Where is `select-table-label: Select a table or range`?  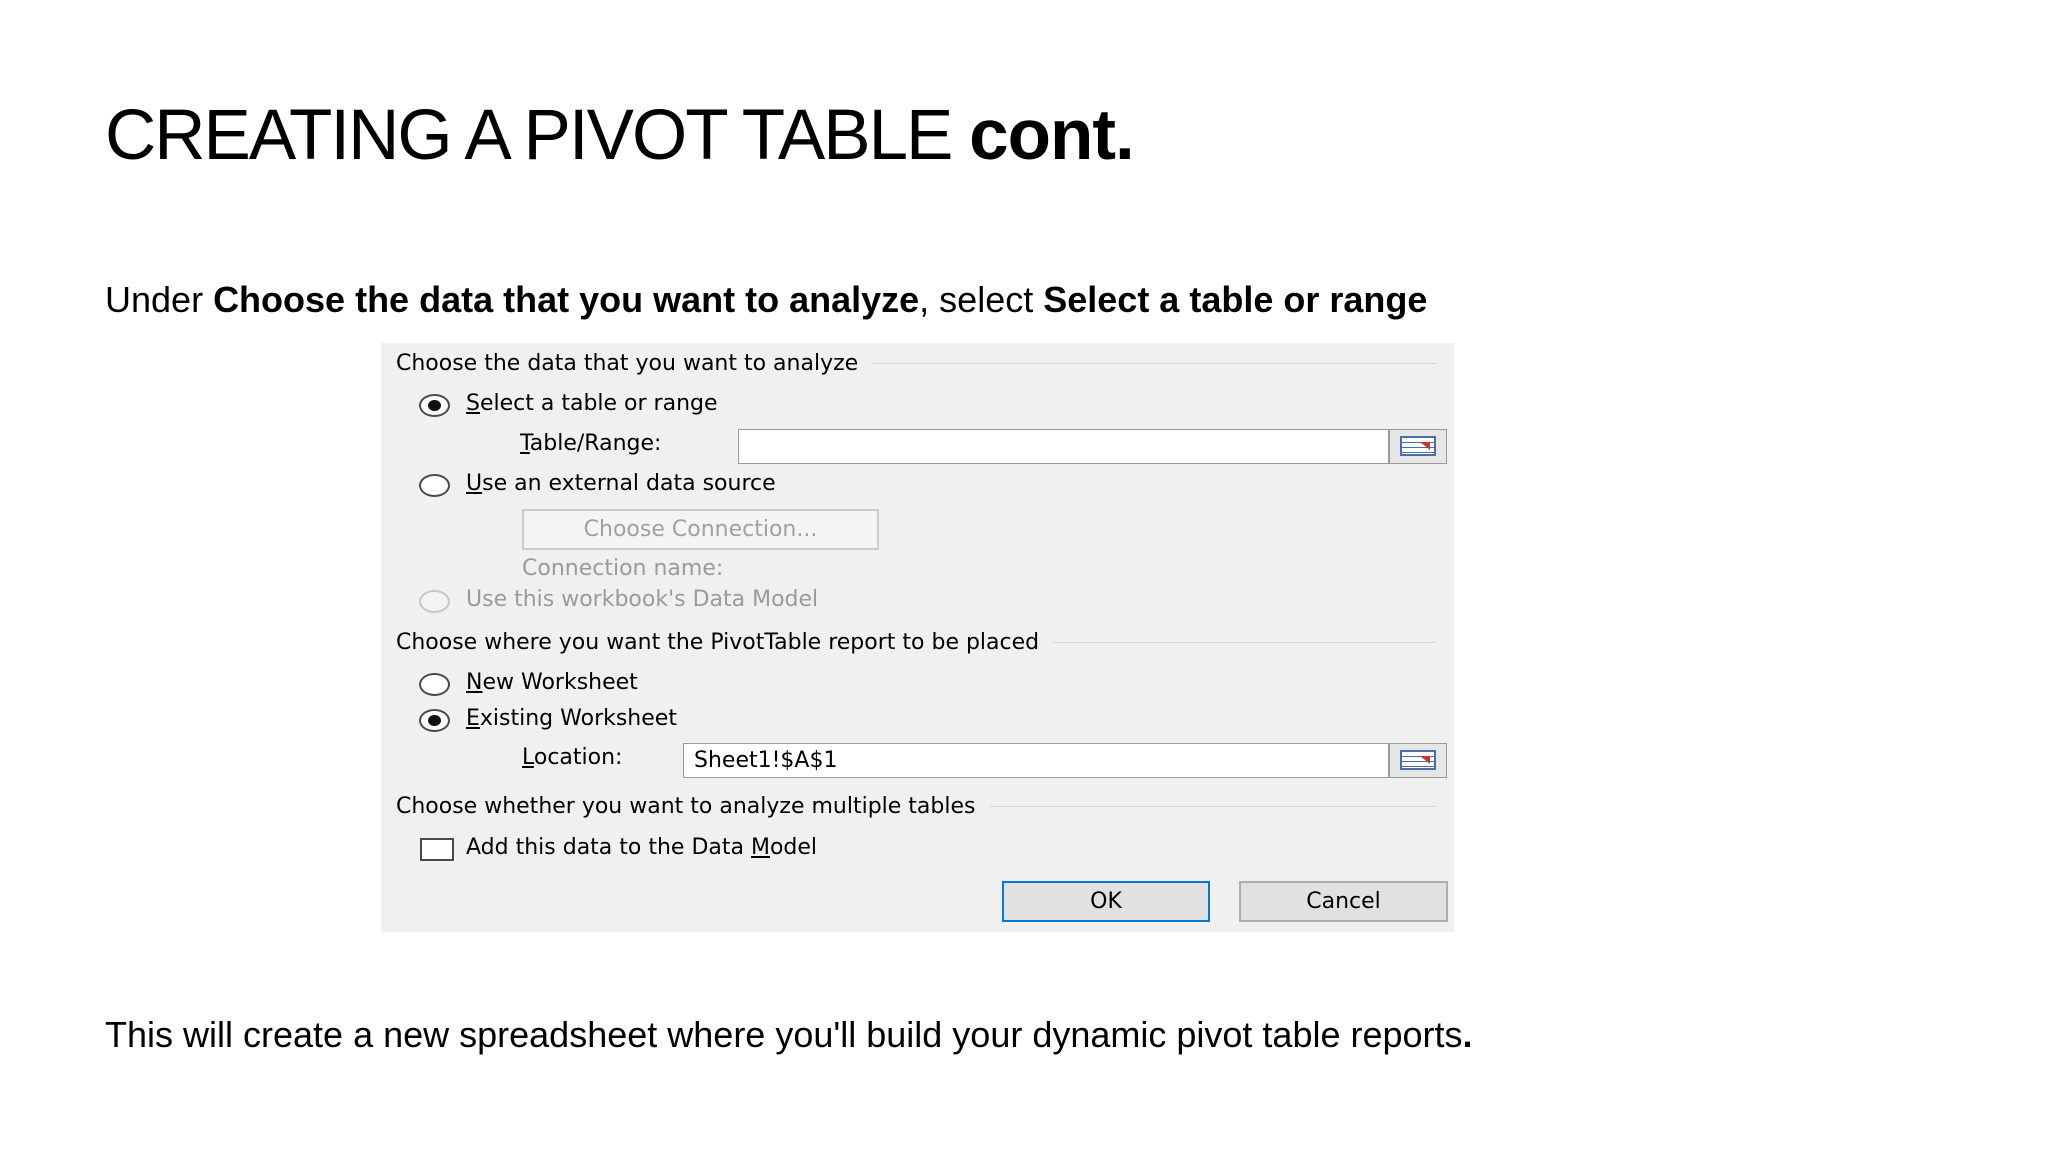
select-table-label: Select a table or range is located at coordinates (592, 403).